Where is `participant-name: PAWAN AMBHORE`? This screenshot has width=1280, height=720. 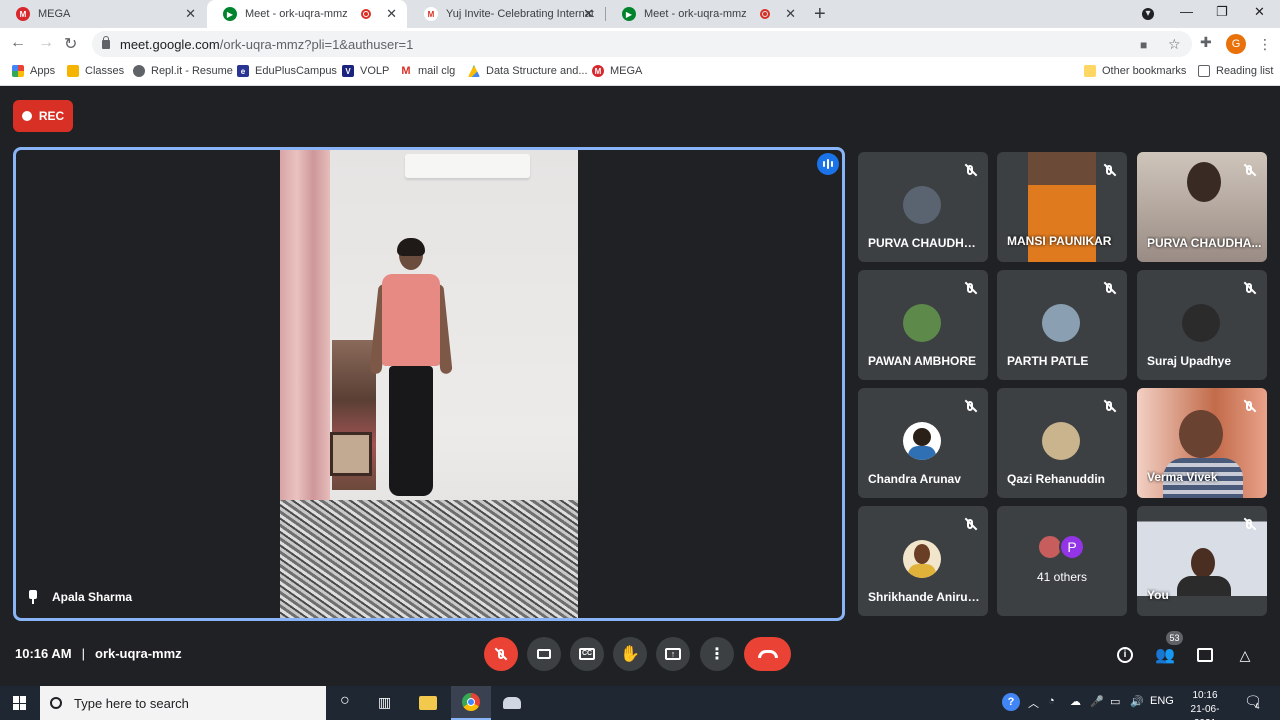 participant-name: PAWAN AMBHORE is located at coordinates (922, 361).